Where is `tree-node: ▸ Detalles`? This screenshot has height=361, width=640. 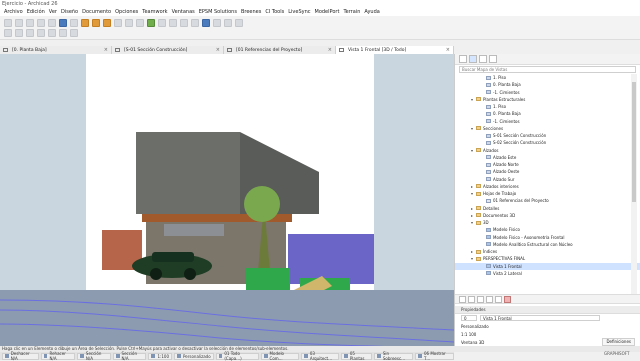 tree-node: ▸ Detalles is located at coordinates (547, 208).